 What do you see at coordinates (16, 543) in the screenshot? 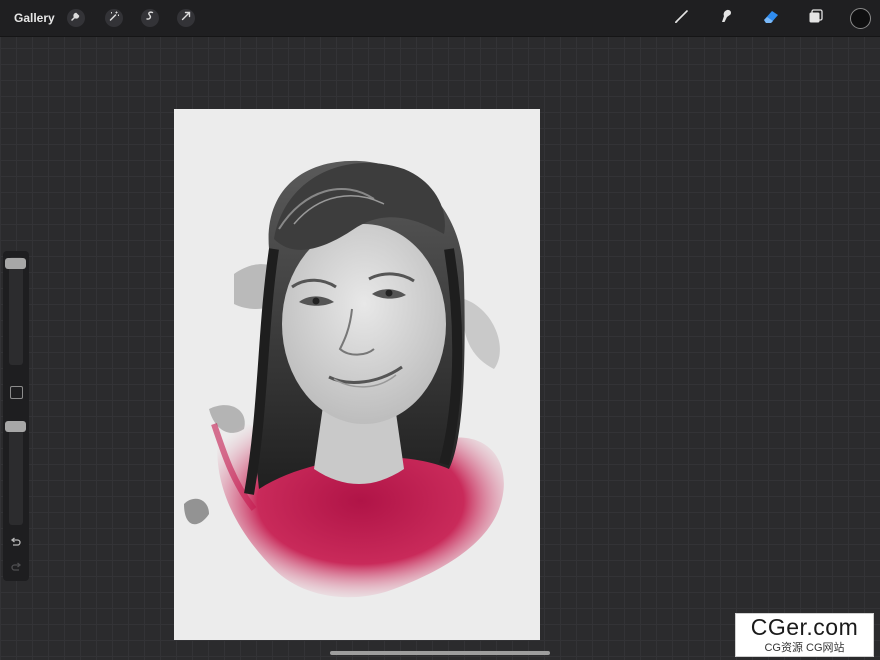
I see `undo-button` at bounding box center [16, 543].